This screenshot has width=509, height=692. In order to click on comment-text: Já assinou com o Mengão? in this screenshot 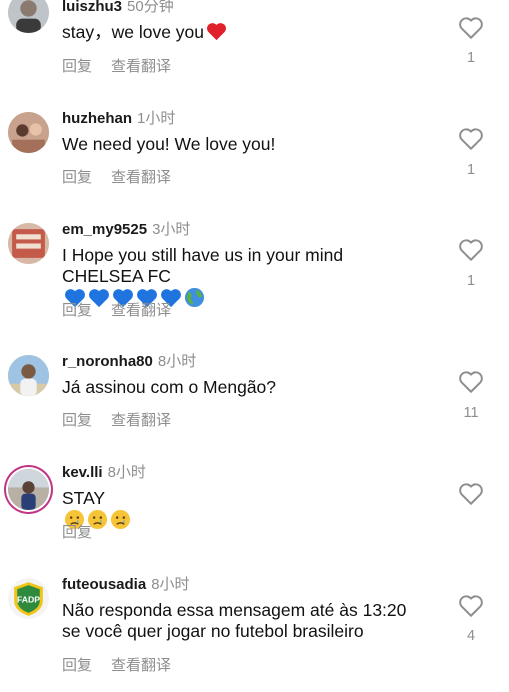, I will do `click(169, 387)`.